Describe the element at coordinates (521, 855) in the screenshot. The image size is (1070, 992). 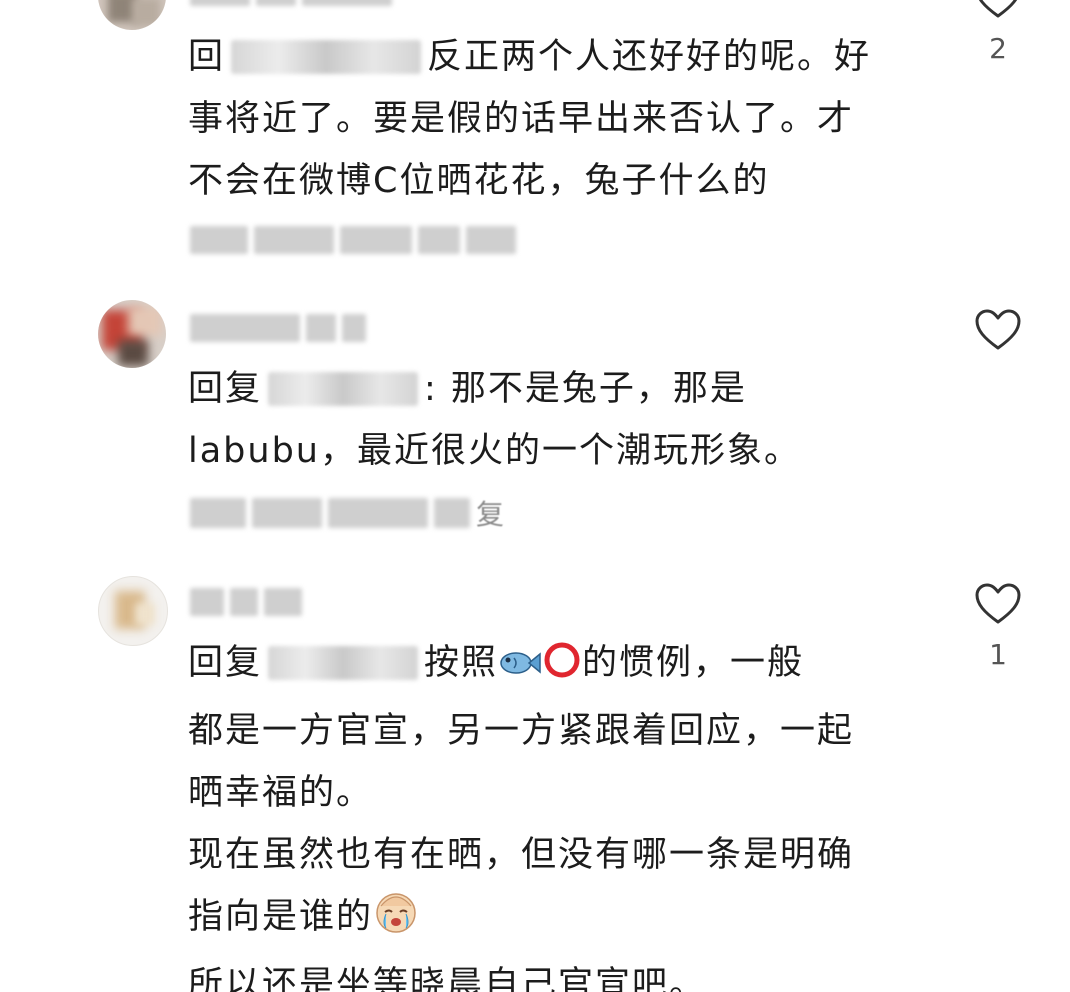
I see `comment-line: 现在虽然也有在晒，但没有哪一条是明确` at that location.